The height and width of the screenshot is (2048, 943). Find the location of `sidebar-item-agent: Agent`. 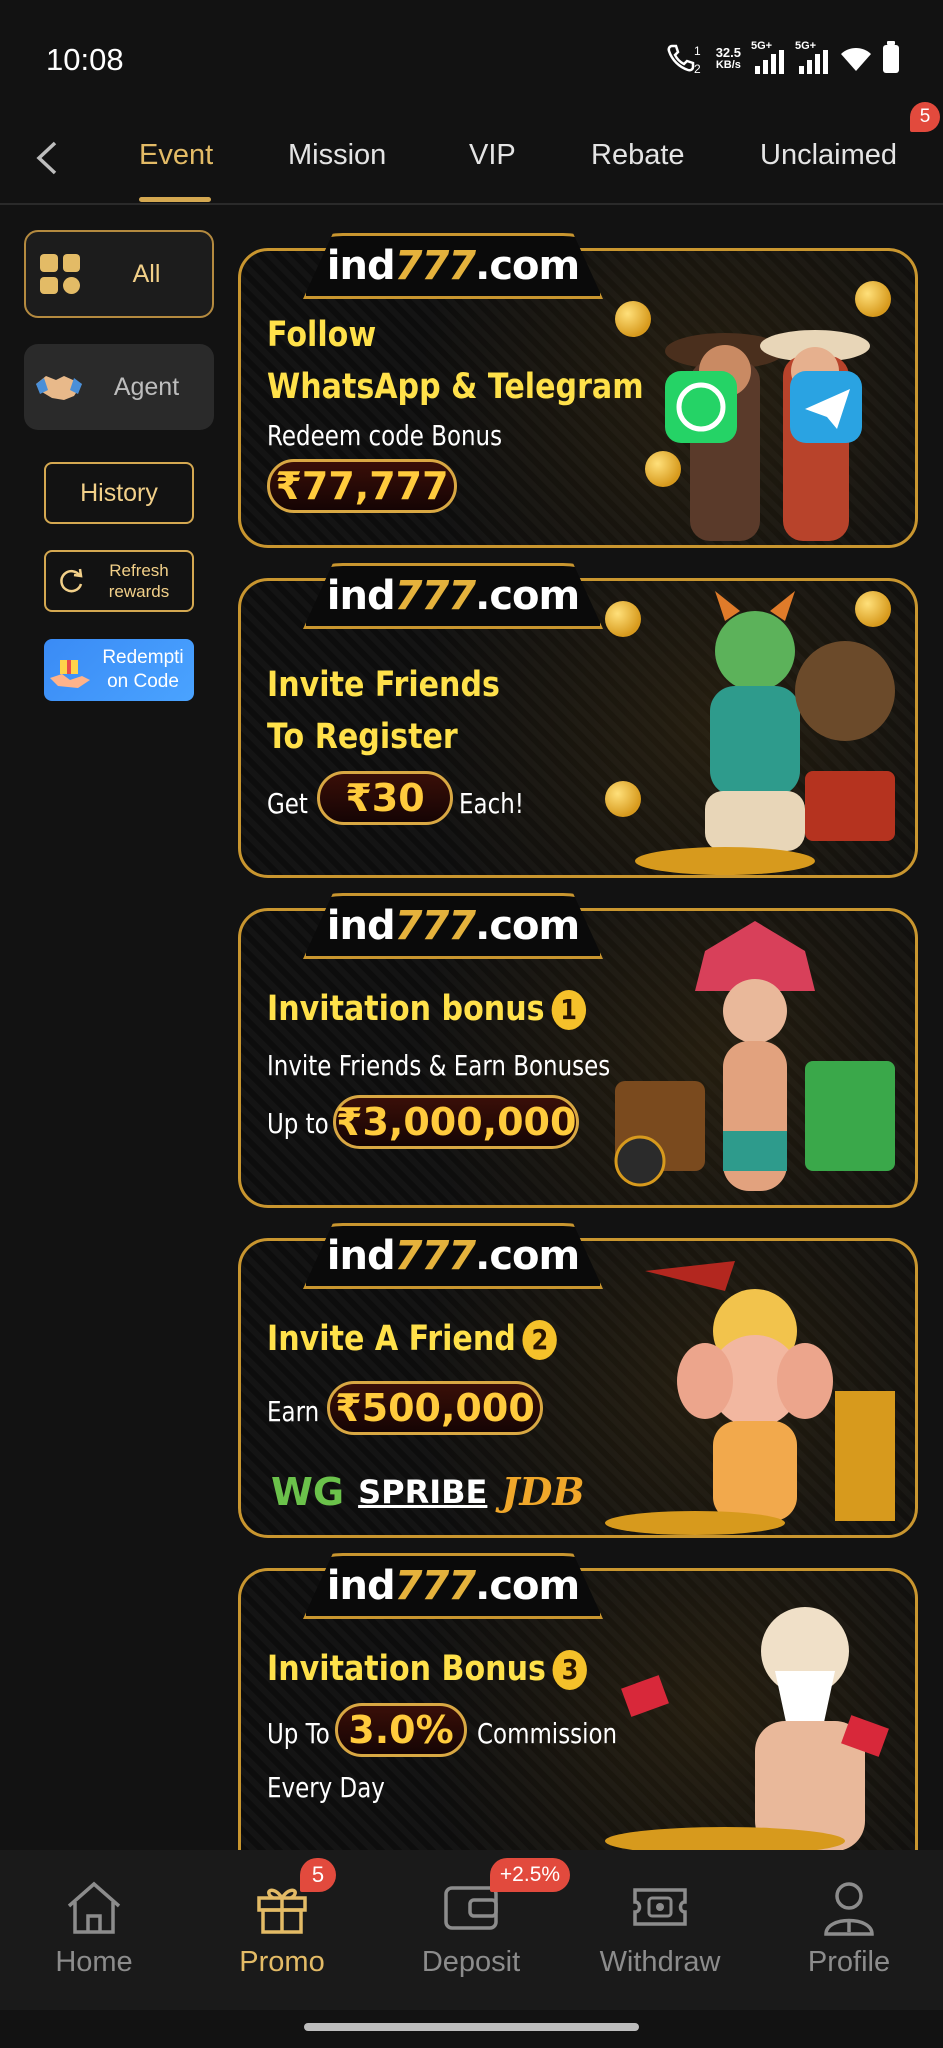

sidebar-item-agent: Agent is located at coordinates (119, 387).